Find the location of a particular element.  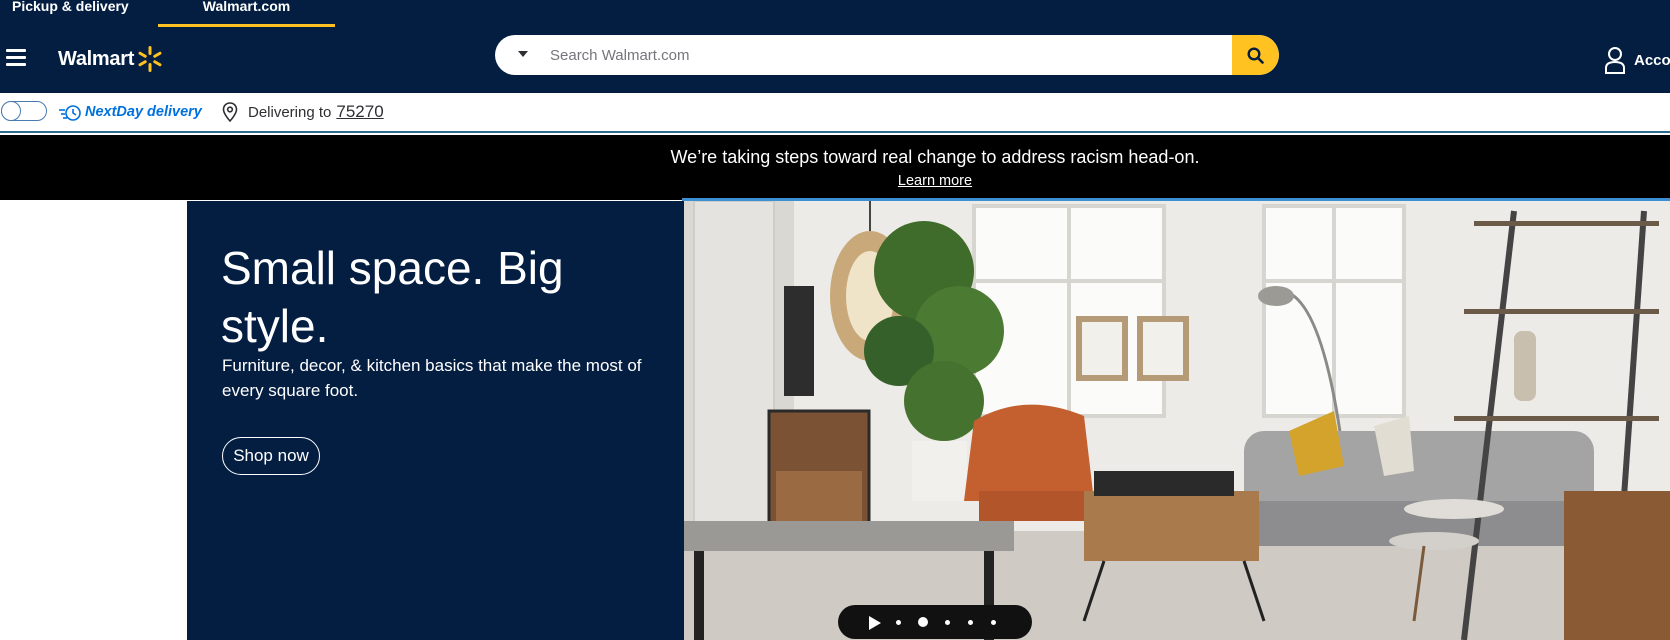

search-icon is located at coordinates (1255, 55).